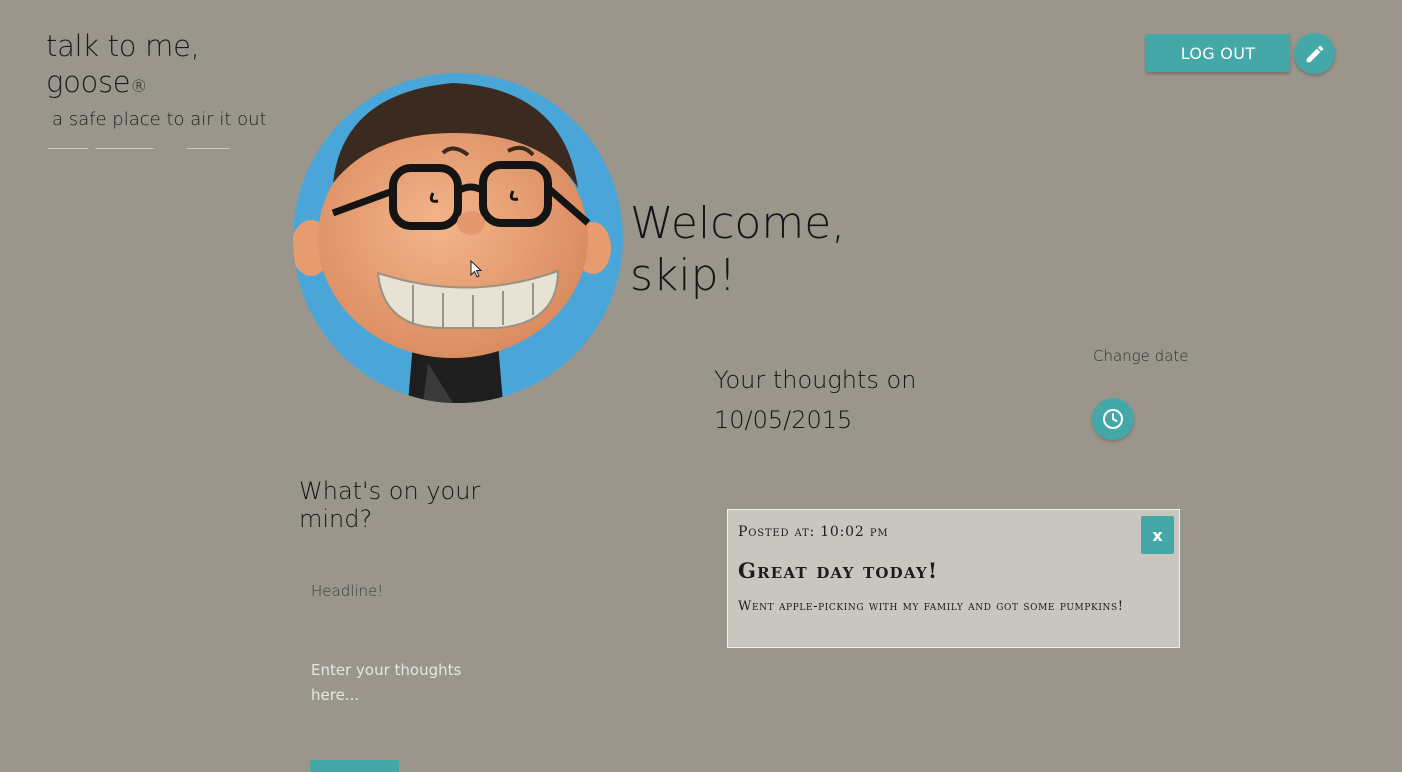 This screenshot has width=1402, height=772. Describe the element at coordinates (411, 688) in the screenshot. I see `thoughts-textarea` at that location.